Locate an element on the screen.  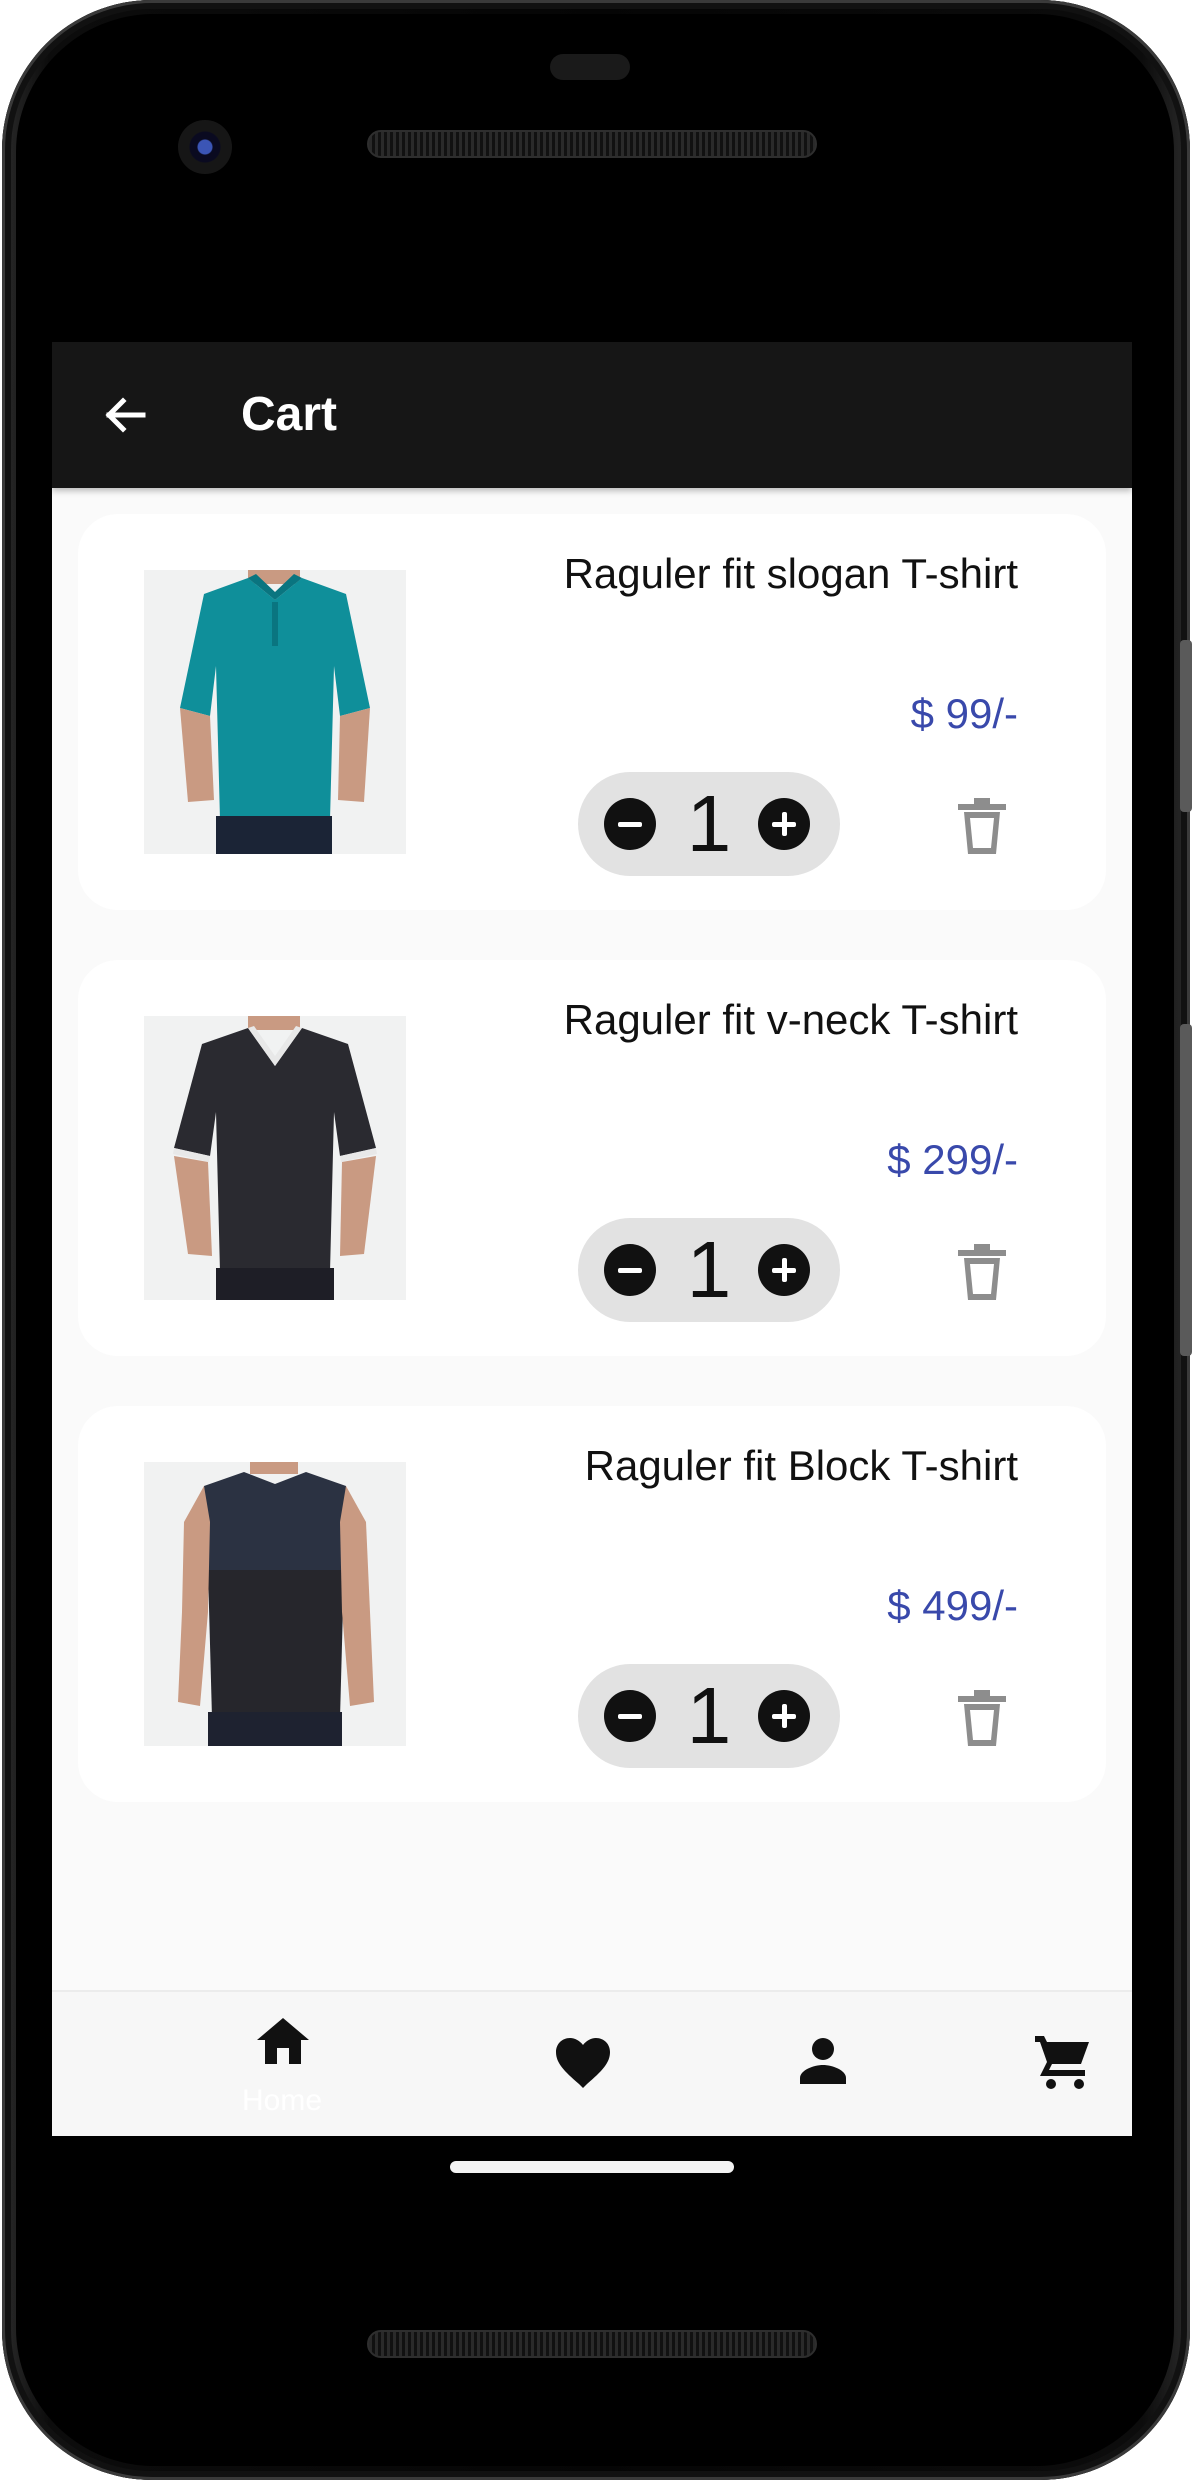
nav-item-favorites is located at coordinates (582, 2064).